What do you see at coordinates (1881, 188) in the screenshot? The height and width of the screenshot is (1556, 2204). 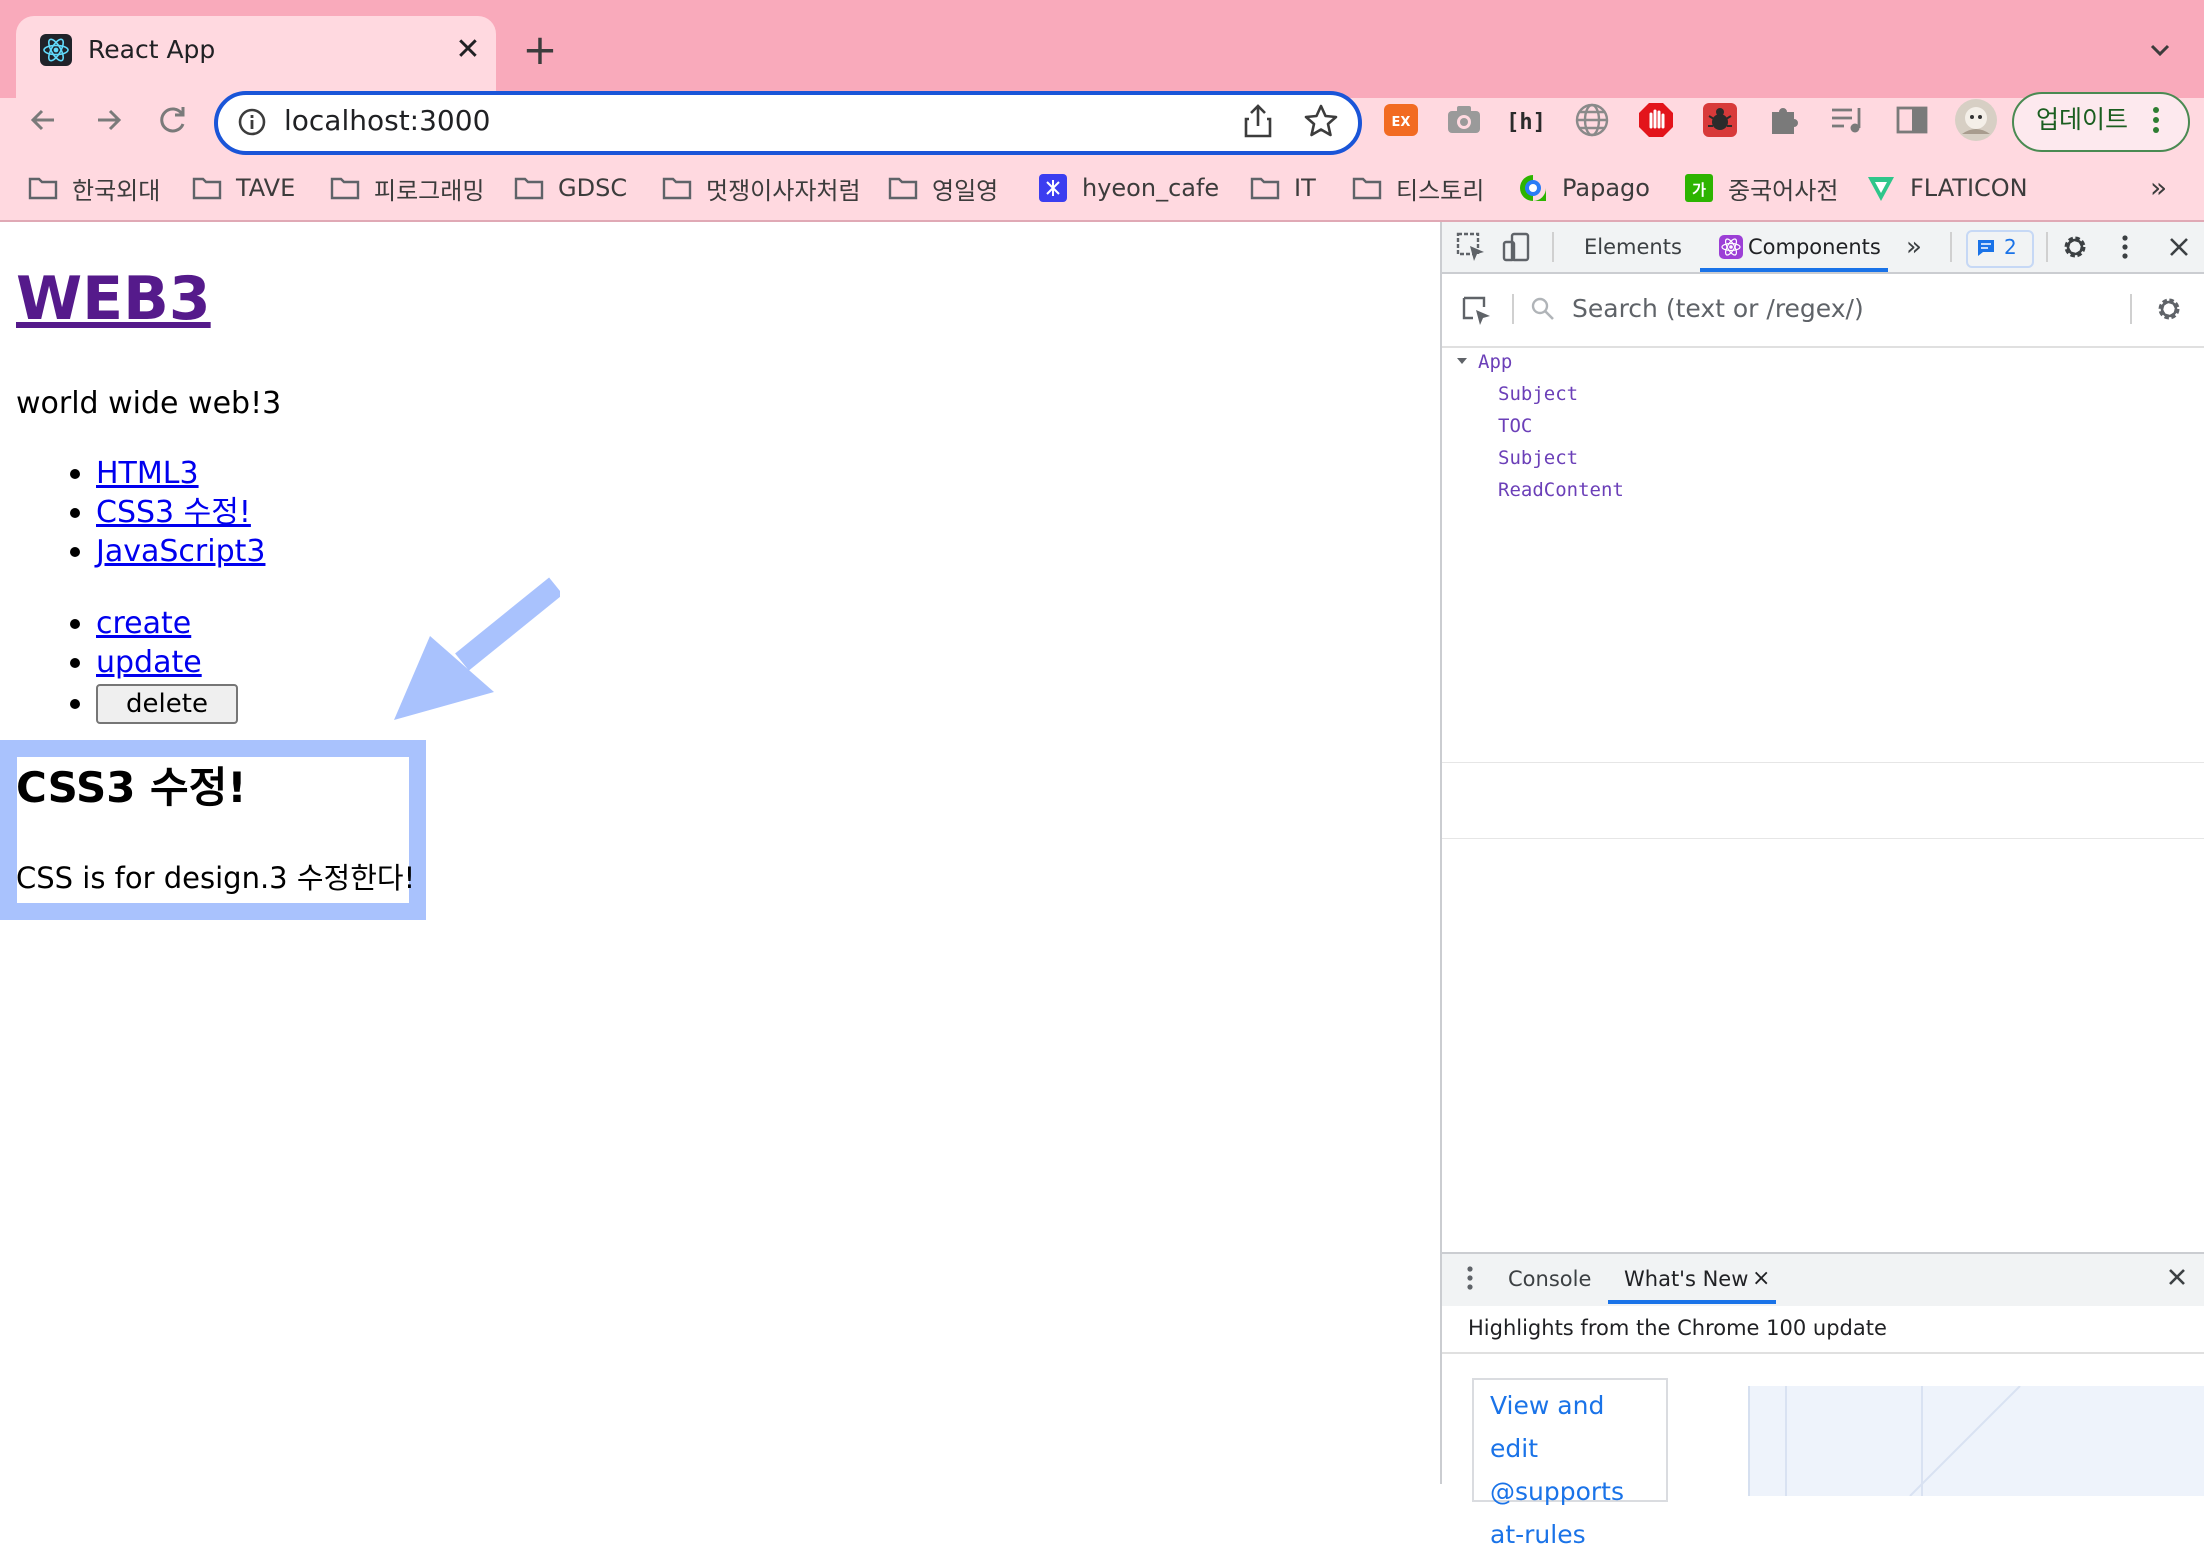 I see `flaticon-icon` at bounding box center [1881, 188].